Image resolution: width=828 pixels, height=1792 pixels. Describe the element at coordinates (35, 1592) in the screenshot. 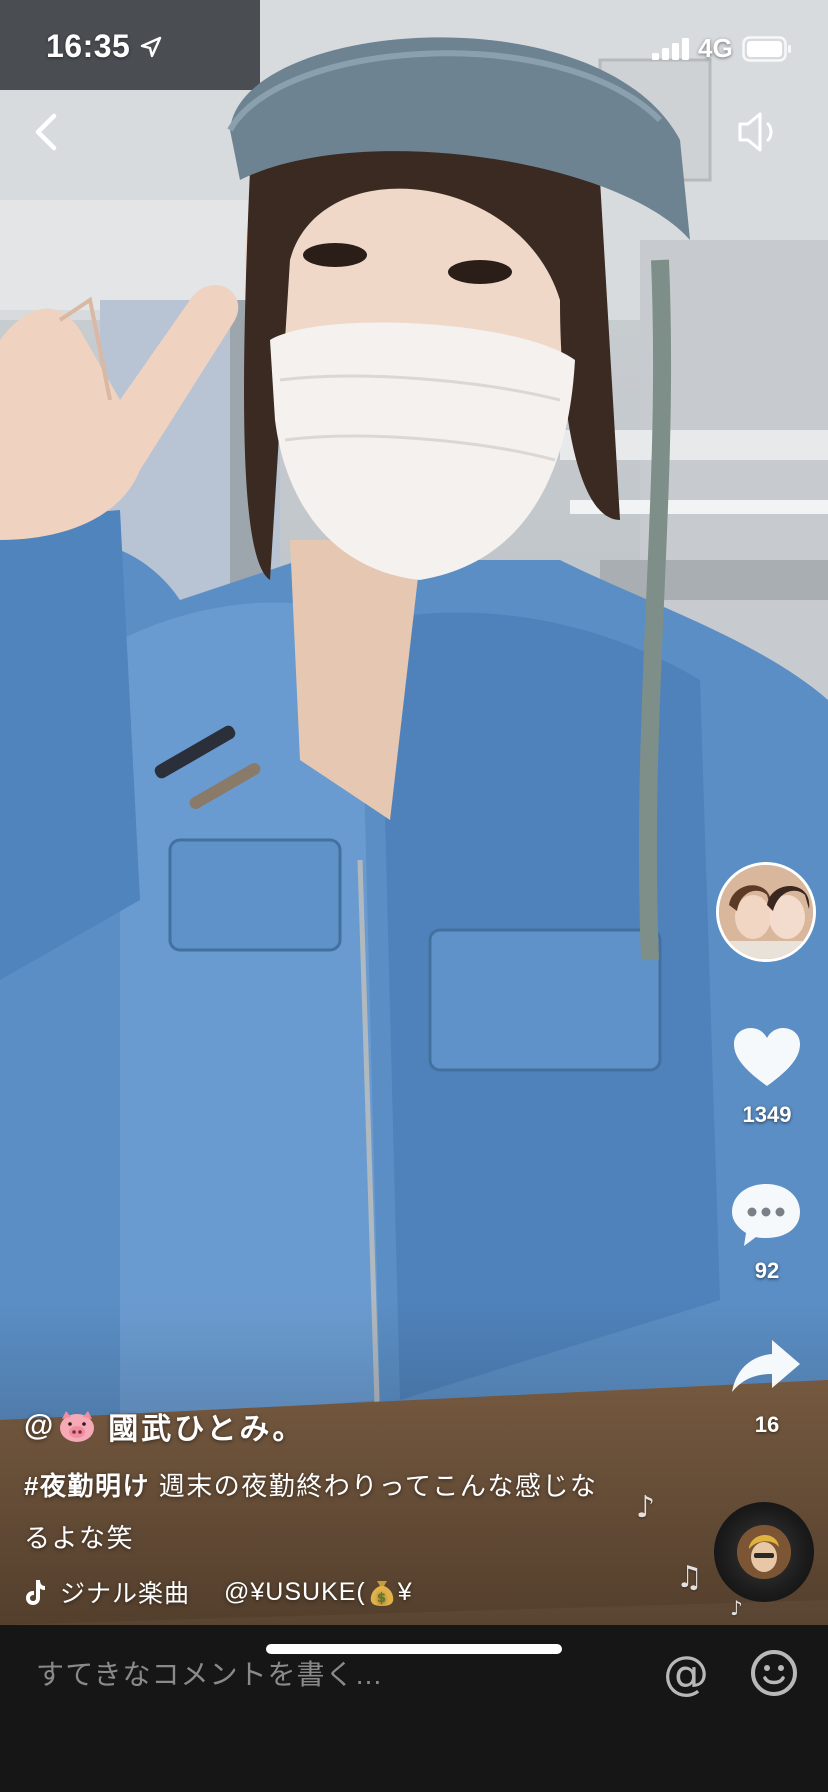

I see `music-note-icon` at that location.